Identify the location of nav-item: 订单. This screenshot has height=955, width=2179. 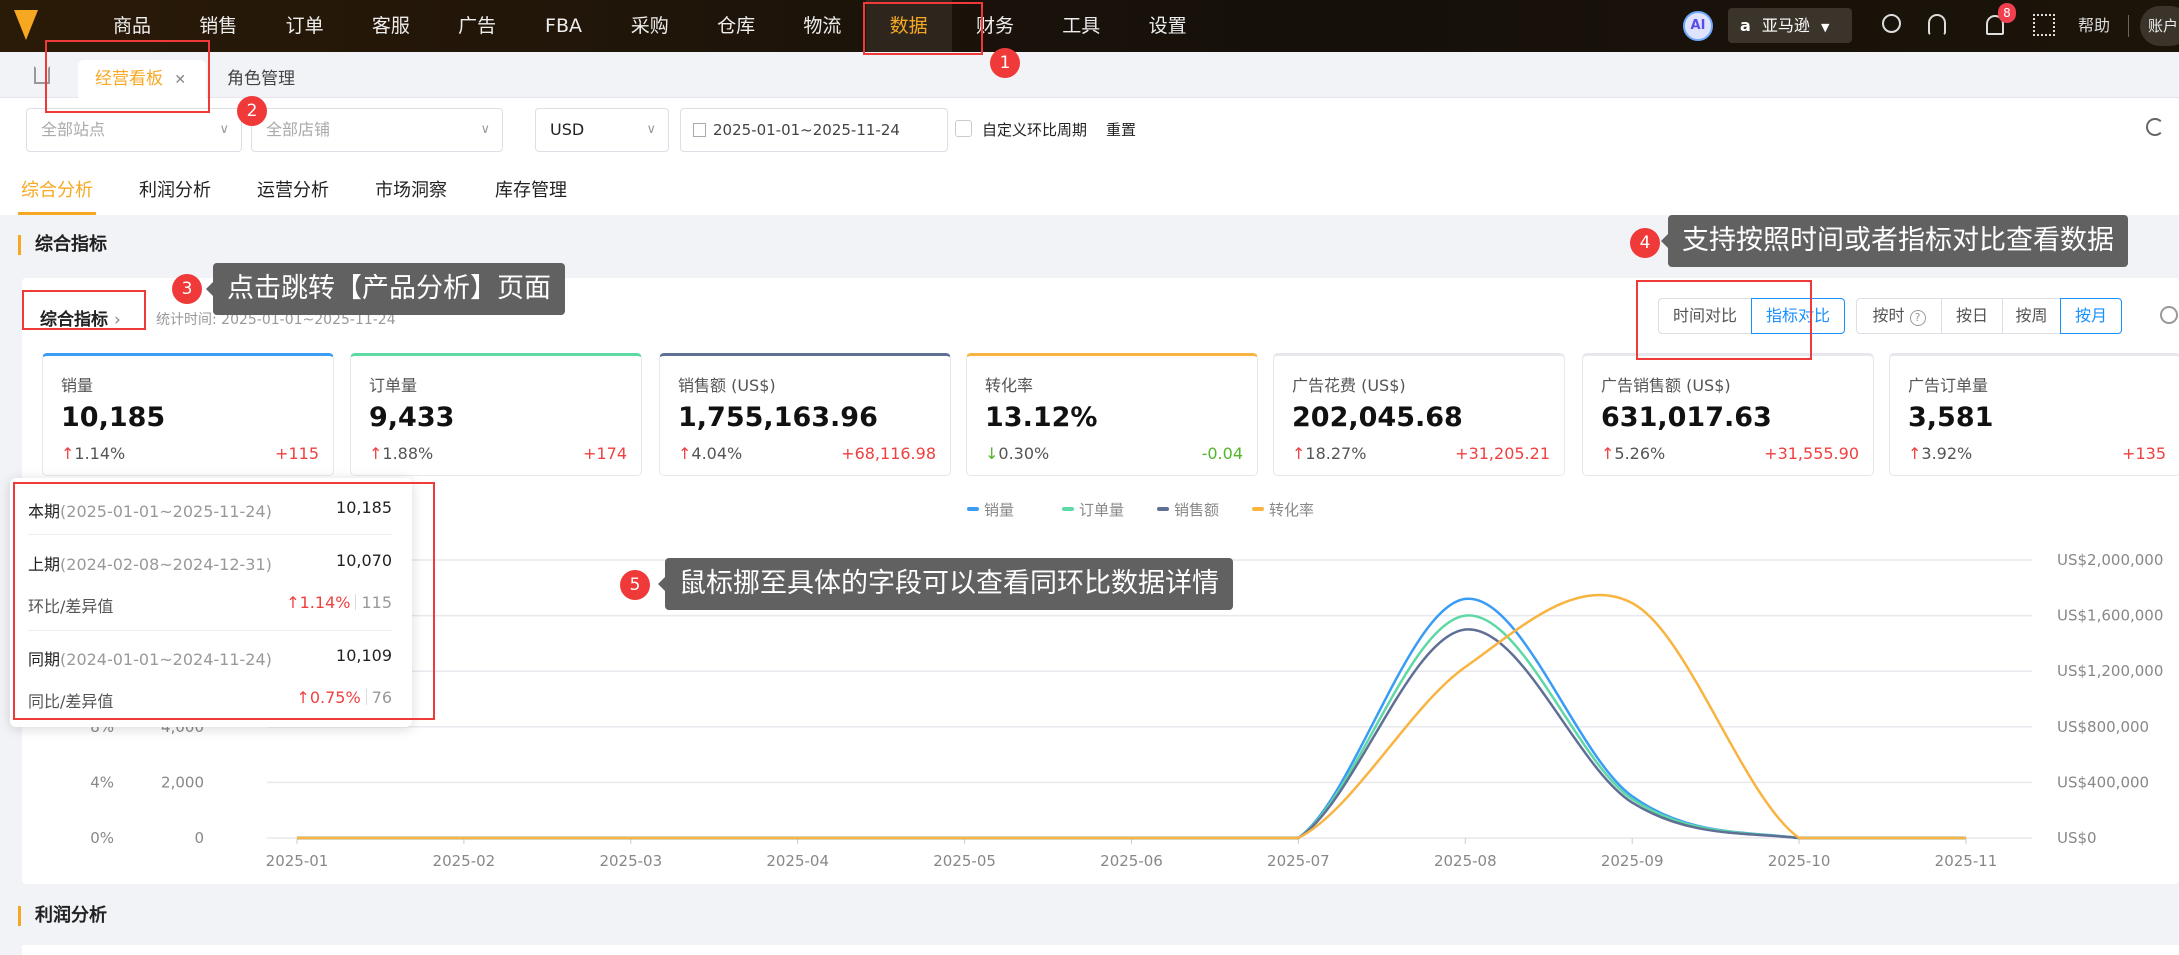
(305, 26).